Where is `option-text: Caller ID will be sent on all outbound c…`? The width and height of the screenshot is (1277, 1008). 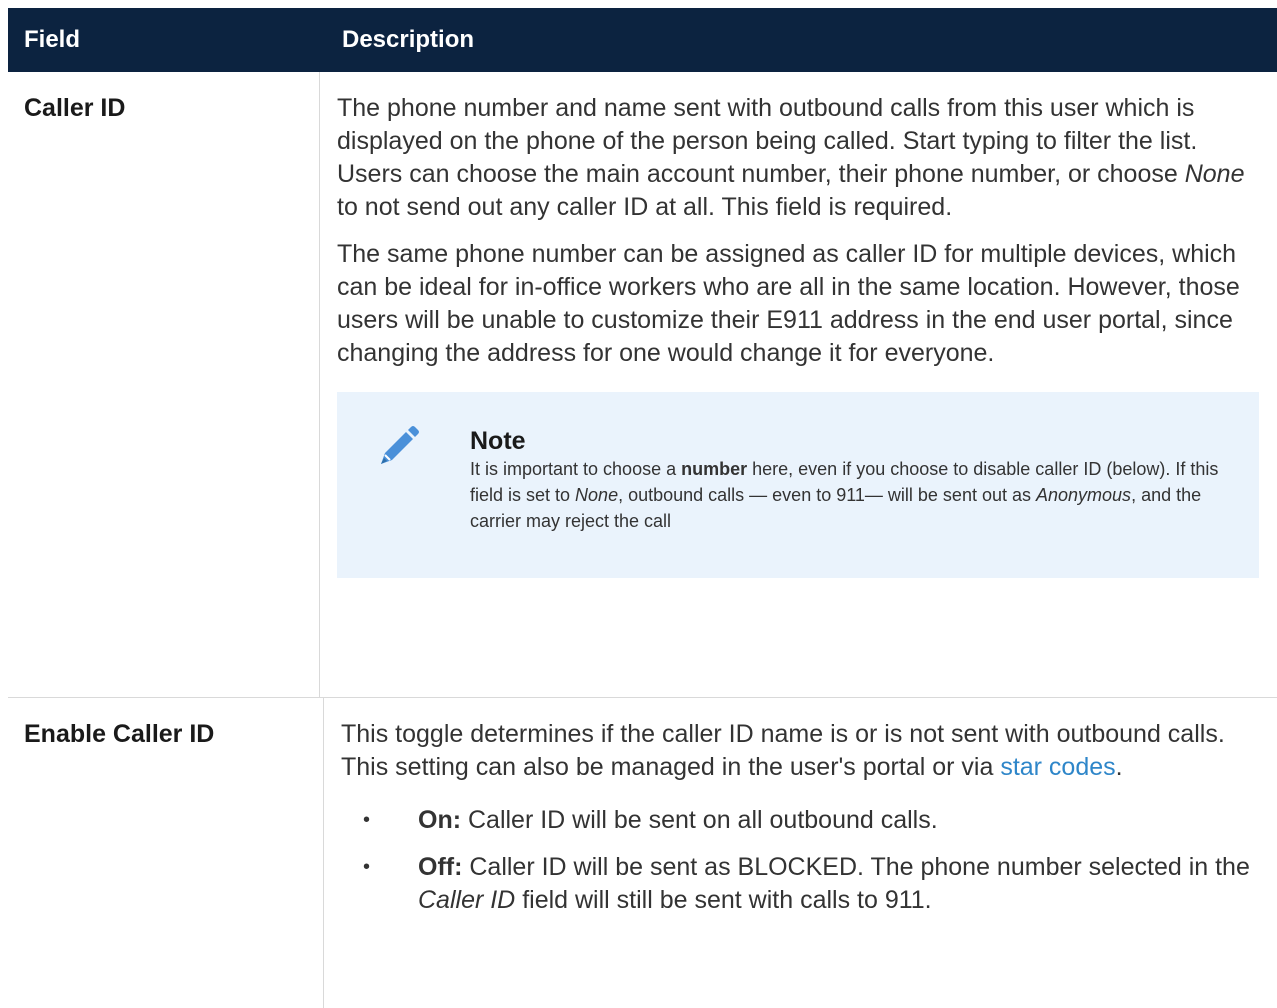 option-text: Caller ID will be sent on all outbound c… is located at coordinates (699, 820).